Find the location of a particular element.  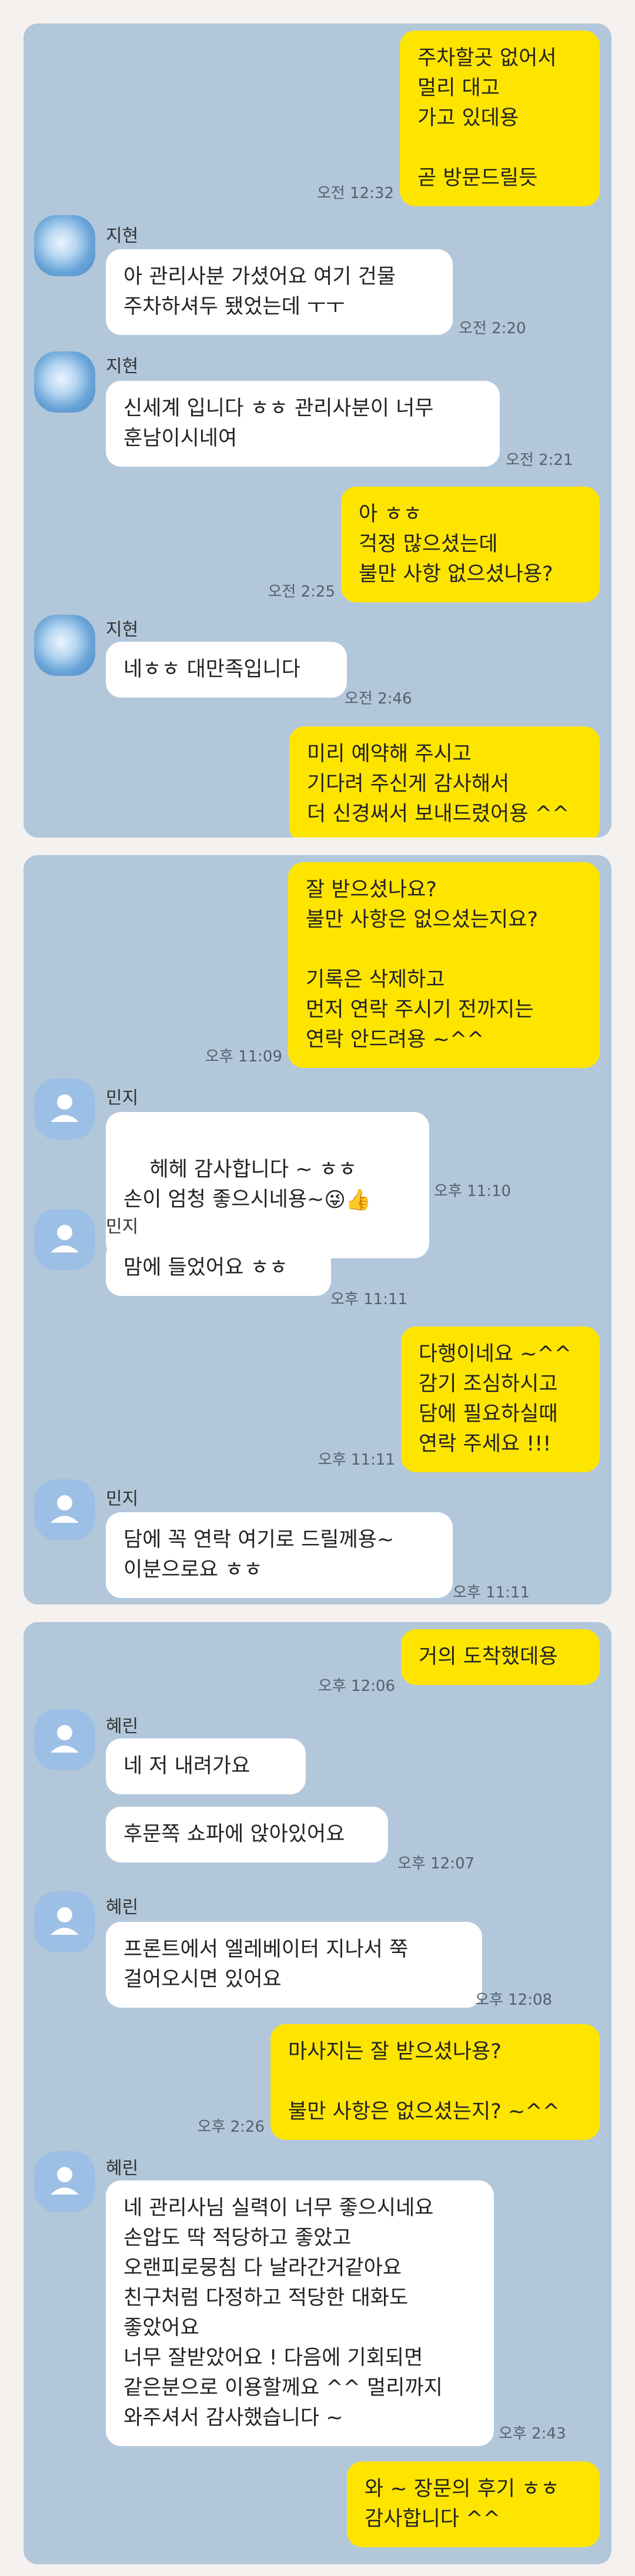

their-message-bubble: 헤헤 감사합니다 ~ ㅎㅎ 손이 엄청 좋으시네용~😜👍 is located at coordinates (267, 1185).